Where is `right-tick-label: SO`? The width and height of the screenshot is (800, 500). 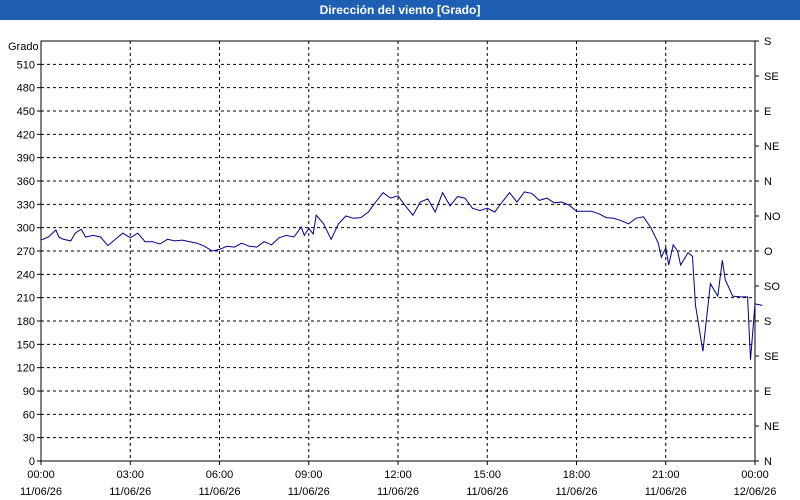 right-tick-label: SO is located at coordinates (772, 287).